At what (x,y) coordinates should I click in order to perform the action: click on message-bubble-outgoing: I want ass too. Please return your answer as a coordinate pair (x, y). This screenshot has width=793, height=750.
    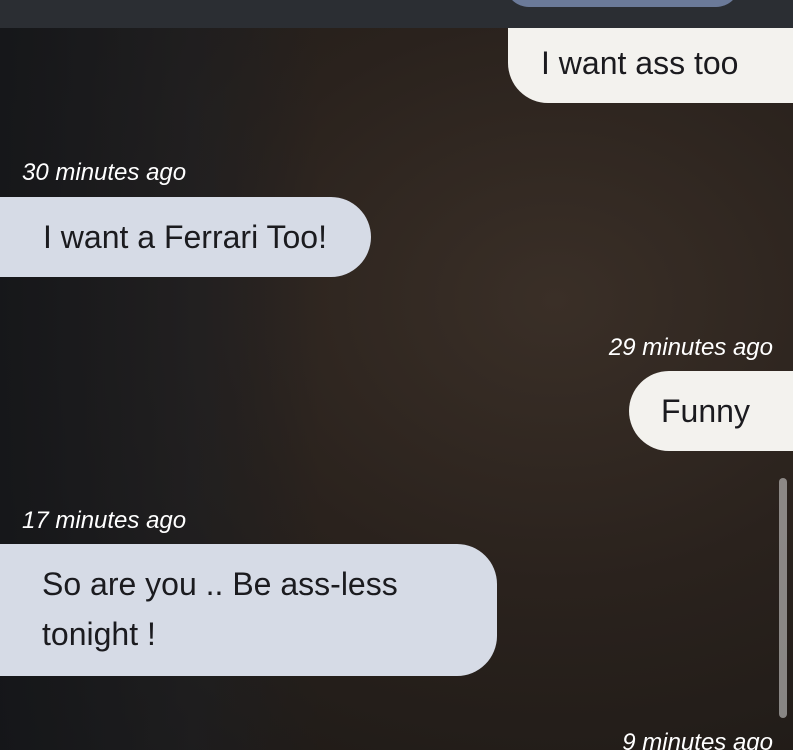
    Looking at the image, I should click on (650, 65).